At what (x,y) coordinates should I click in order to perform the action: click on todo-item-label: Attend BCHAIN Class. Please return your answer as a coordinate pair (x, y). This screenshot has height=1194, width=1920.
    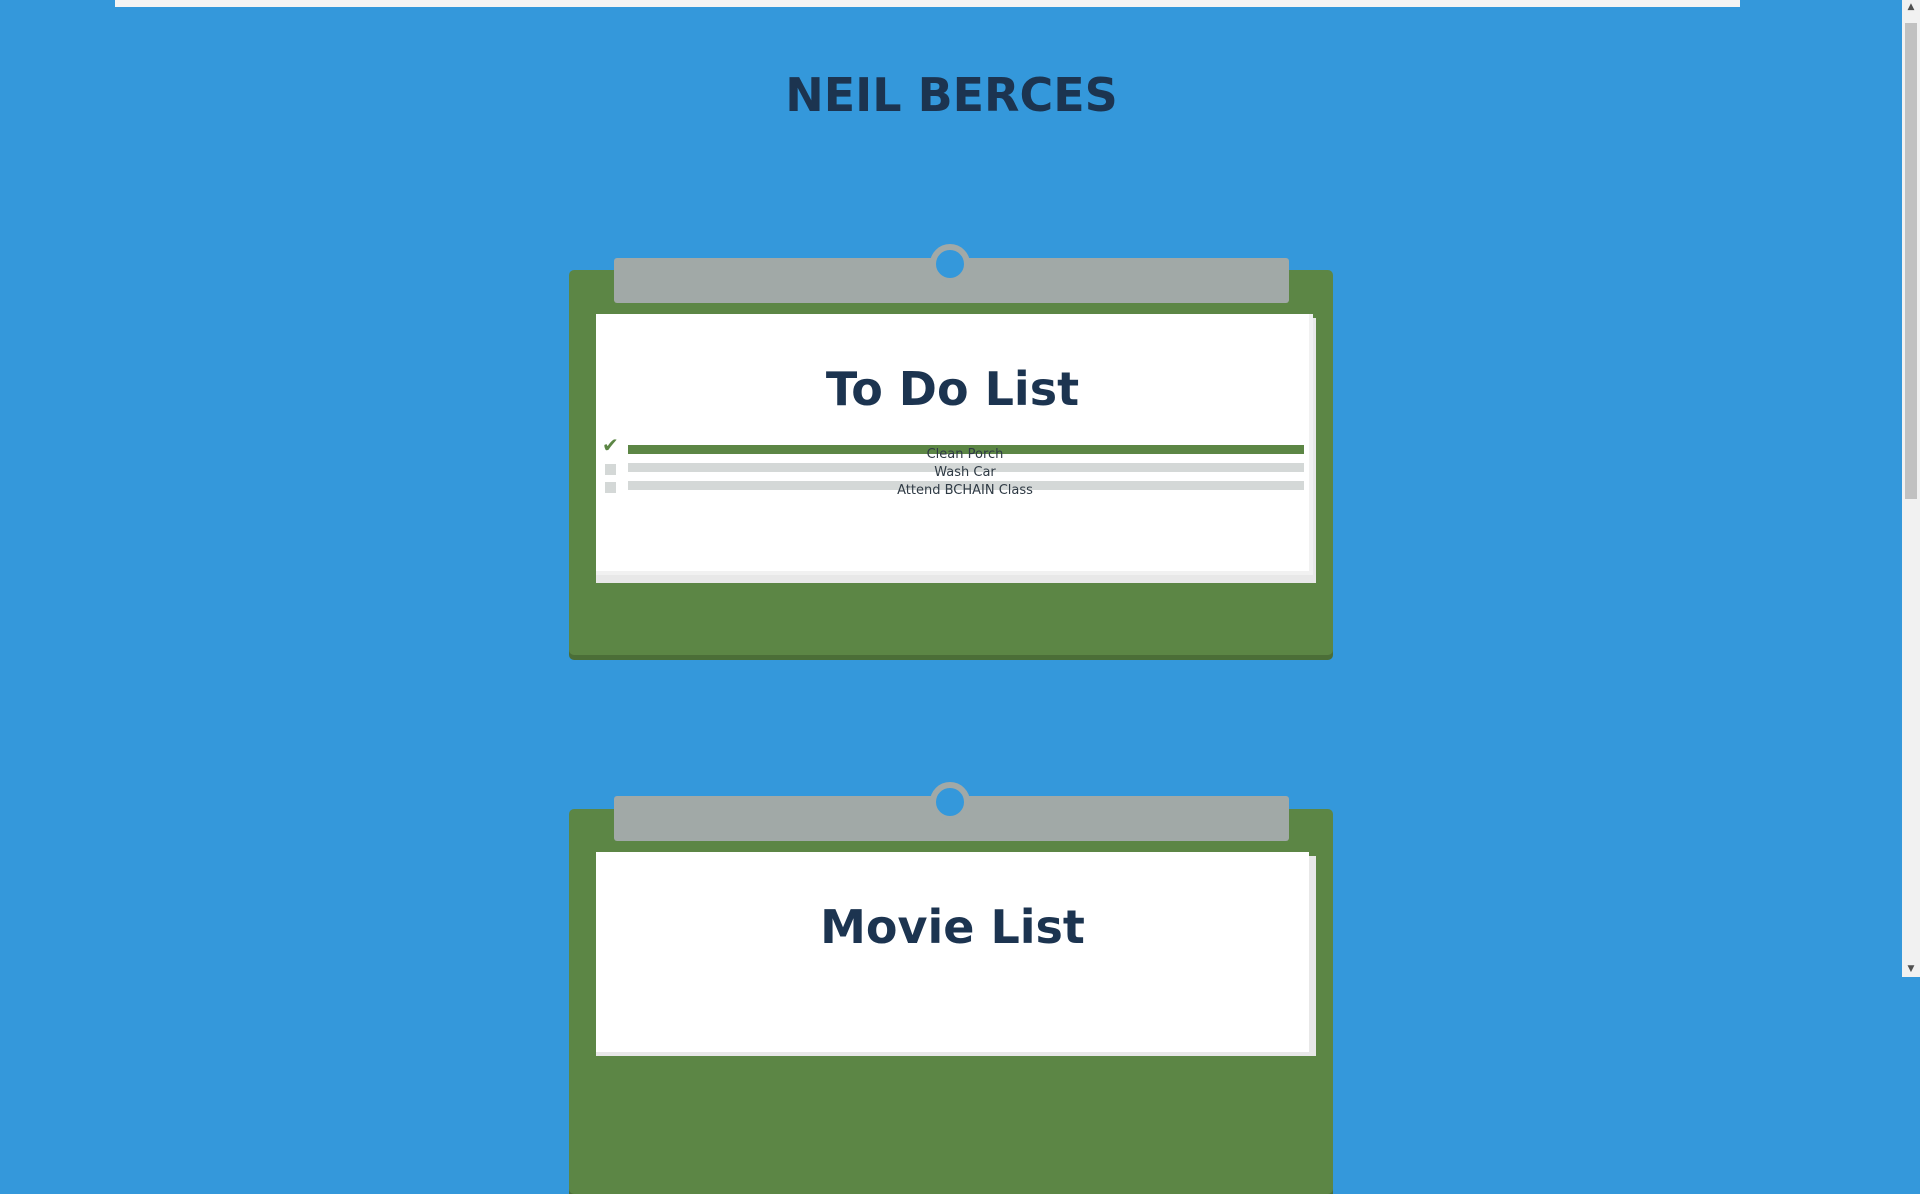
    Looking at the image, I should click on (965, 490).